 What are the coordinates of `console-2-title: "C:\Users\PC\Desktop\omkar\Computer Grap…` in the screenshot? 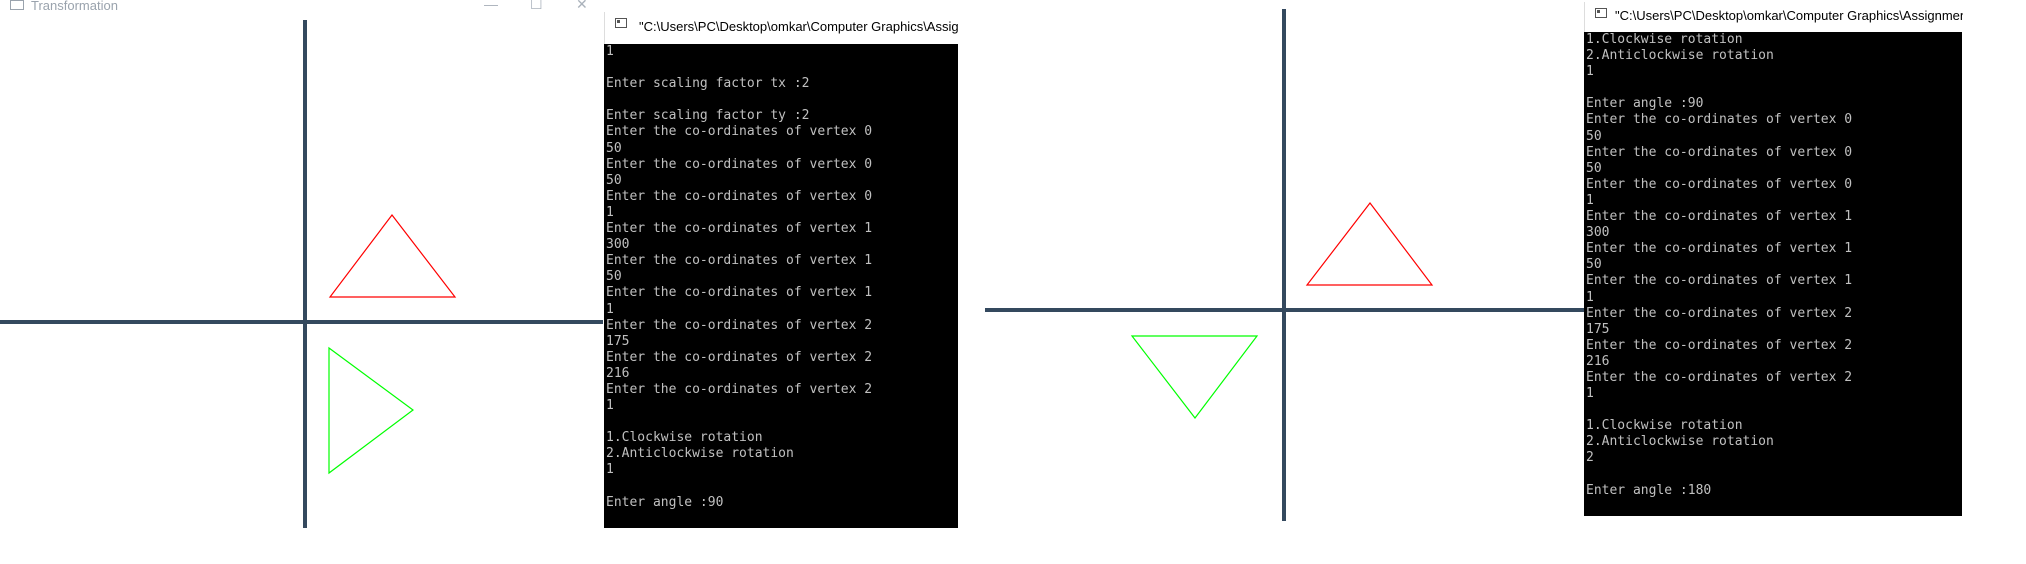 It's located at (1789, 15).